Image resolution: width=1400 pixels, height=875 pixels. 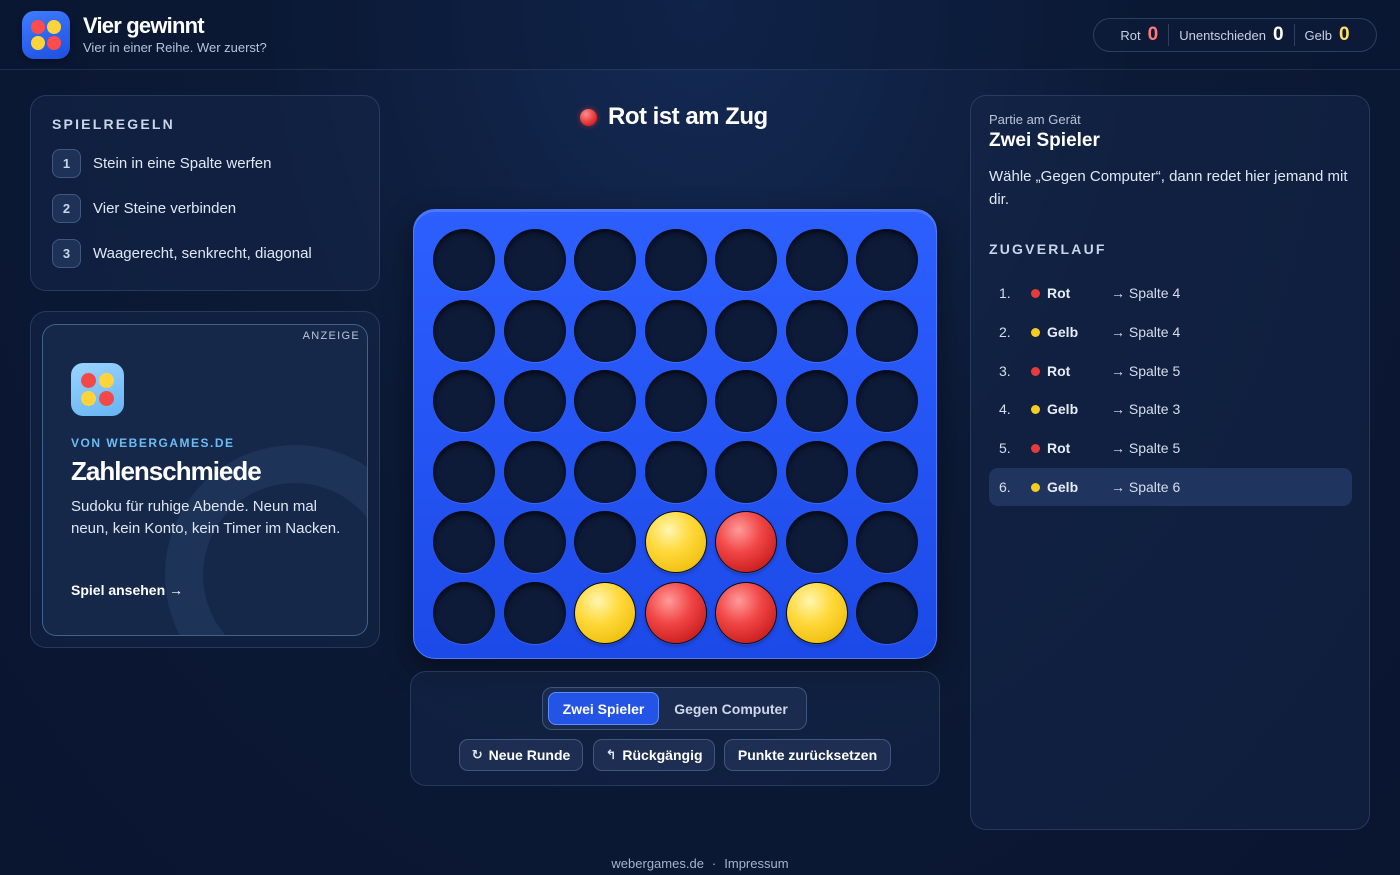 What do you see at coordinates (1278, 34) in the screenshot?
I see `score-draw-value: 0` at bounding box center [1278, 34].